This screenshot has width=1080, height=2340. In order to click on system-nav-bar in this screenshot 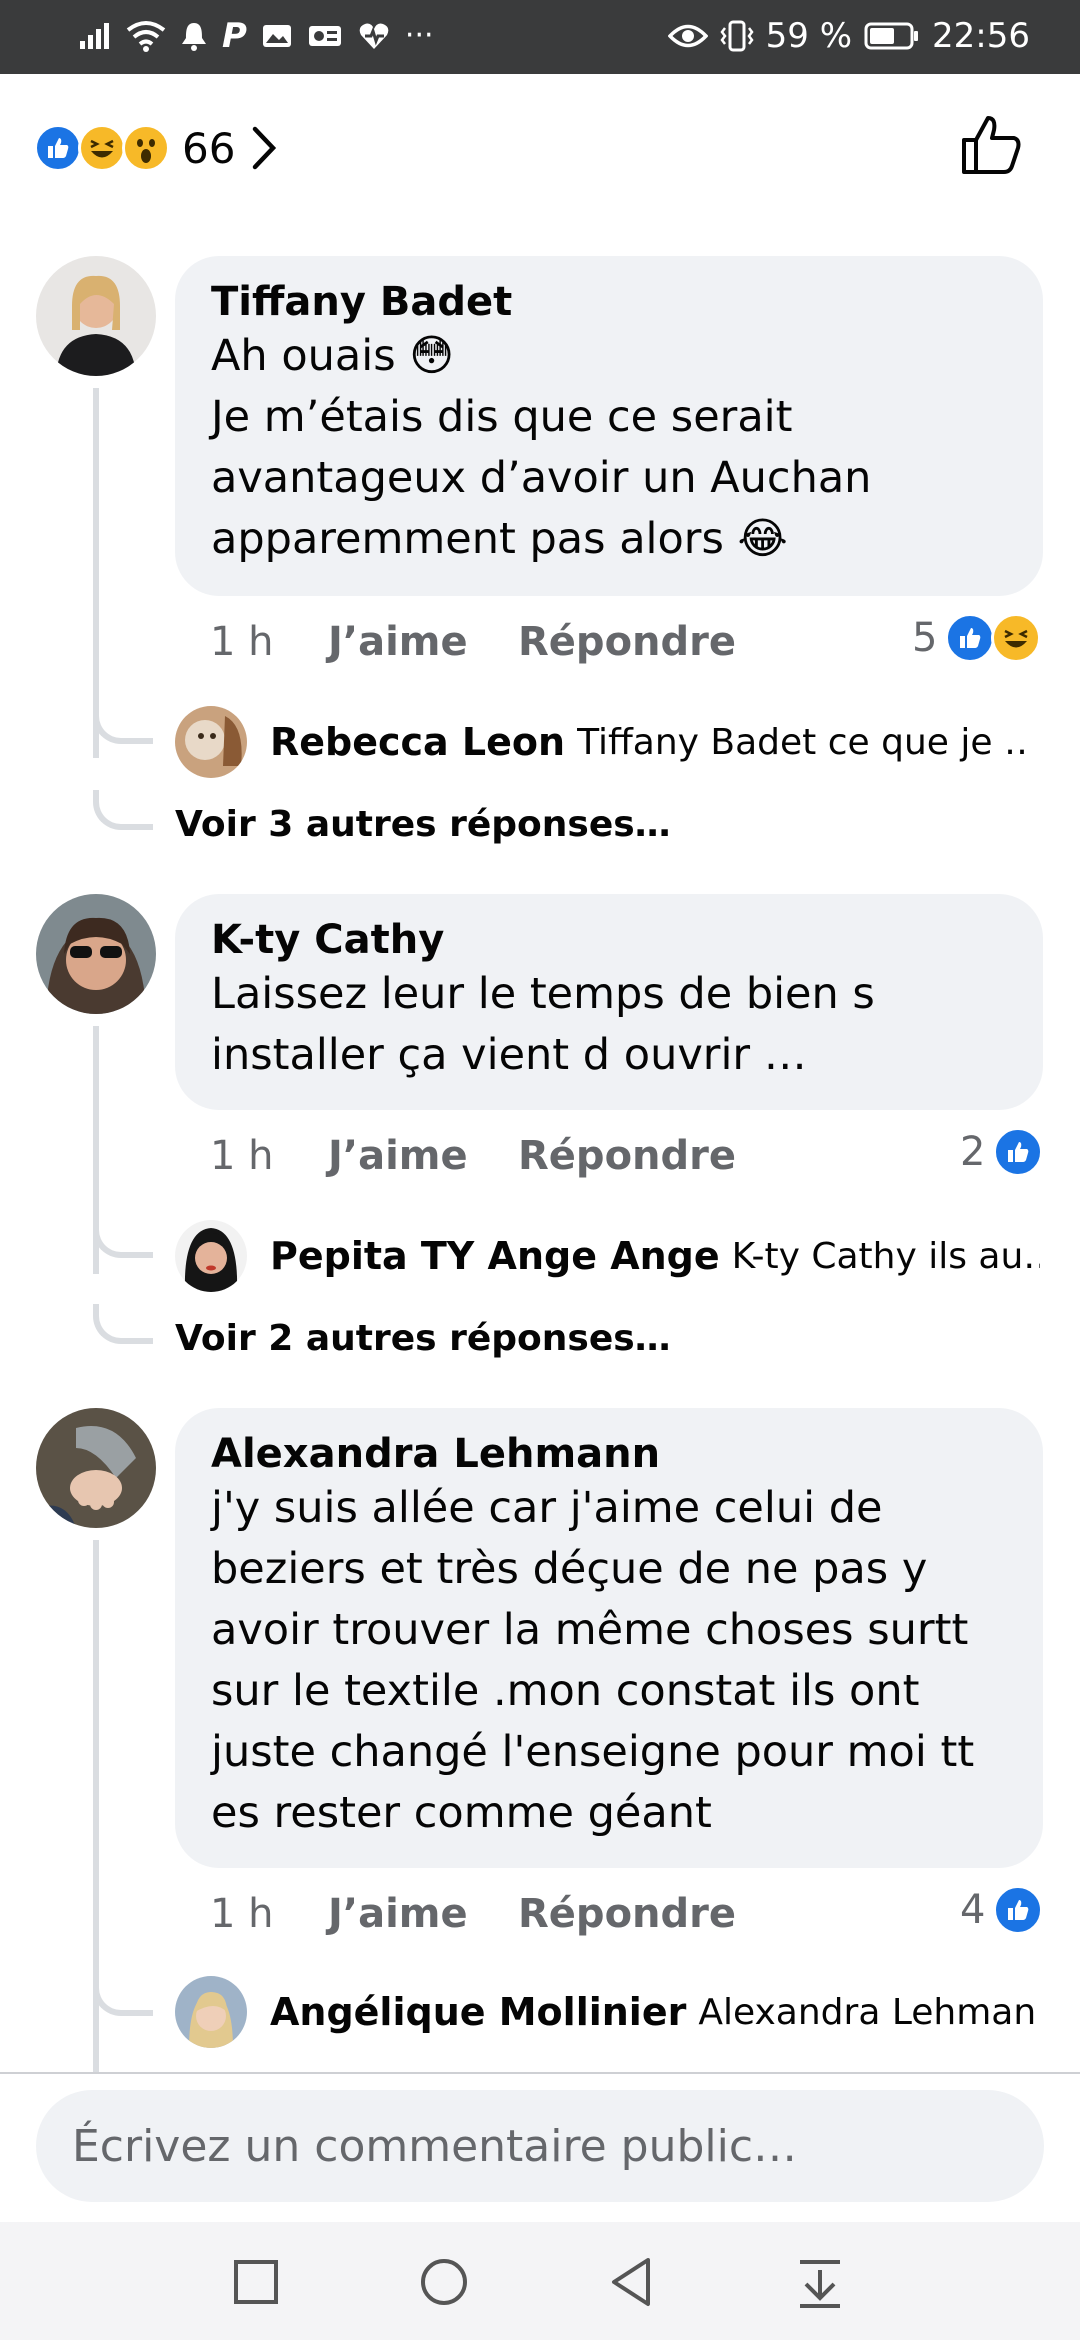, I will do `click(540, 2281)`.